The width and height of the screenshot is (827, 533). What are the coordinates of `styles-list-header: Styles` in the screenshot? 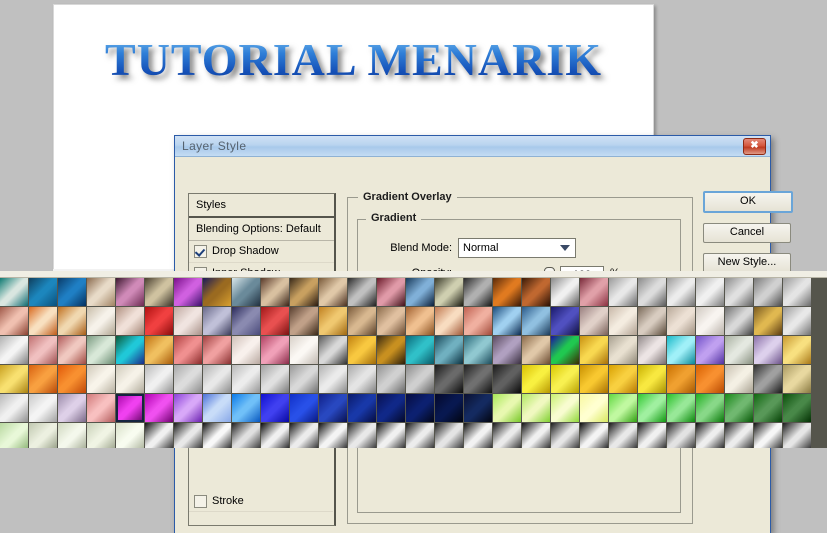 It's located at (261, 206).